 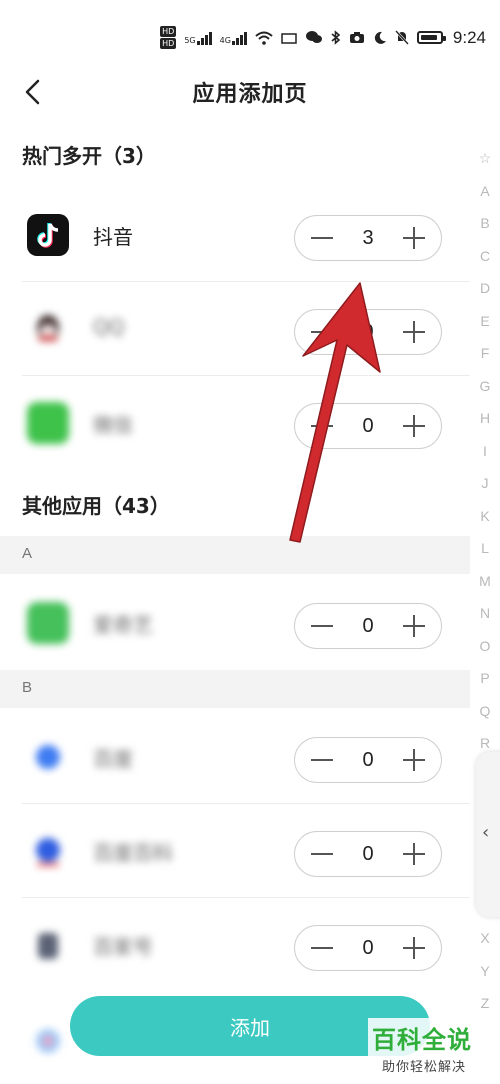 What do you see at coordinates (336, 37) in the screenshot?
I see `bluetooth-icon` at bounding box center [336, 37].